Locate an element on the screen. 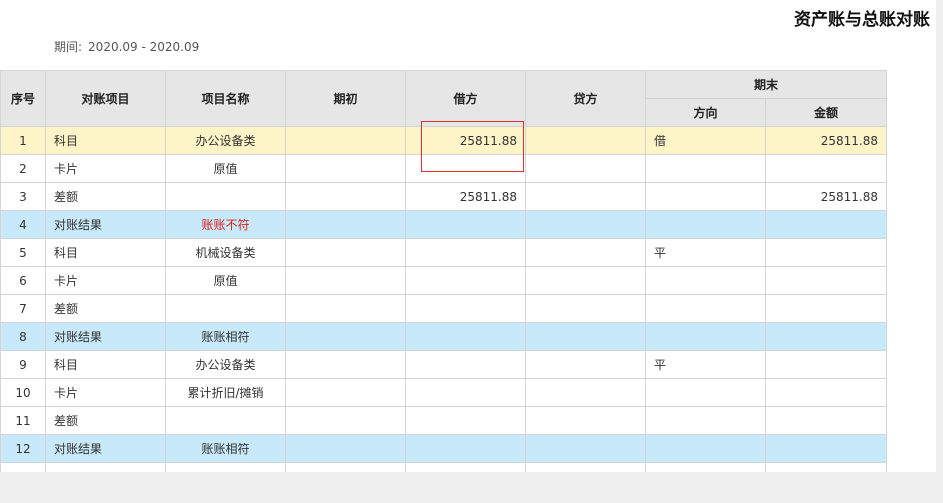 The image size is (943, 503). table-row: 13 is located at coordinates (444, 467).